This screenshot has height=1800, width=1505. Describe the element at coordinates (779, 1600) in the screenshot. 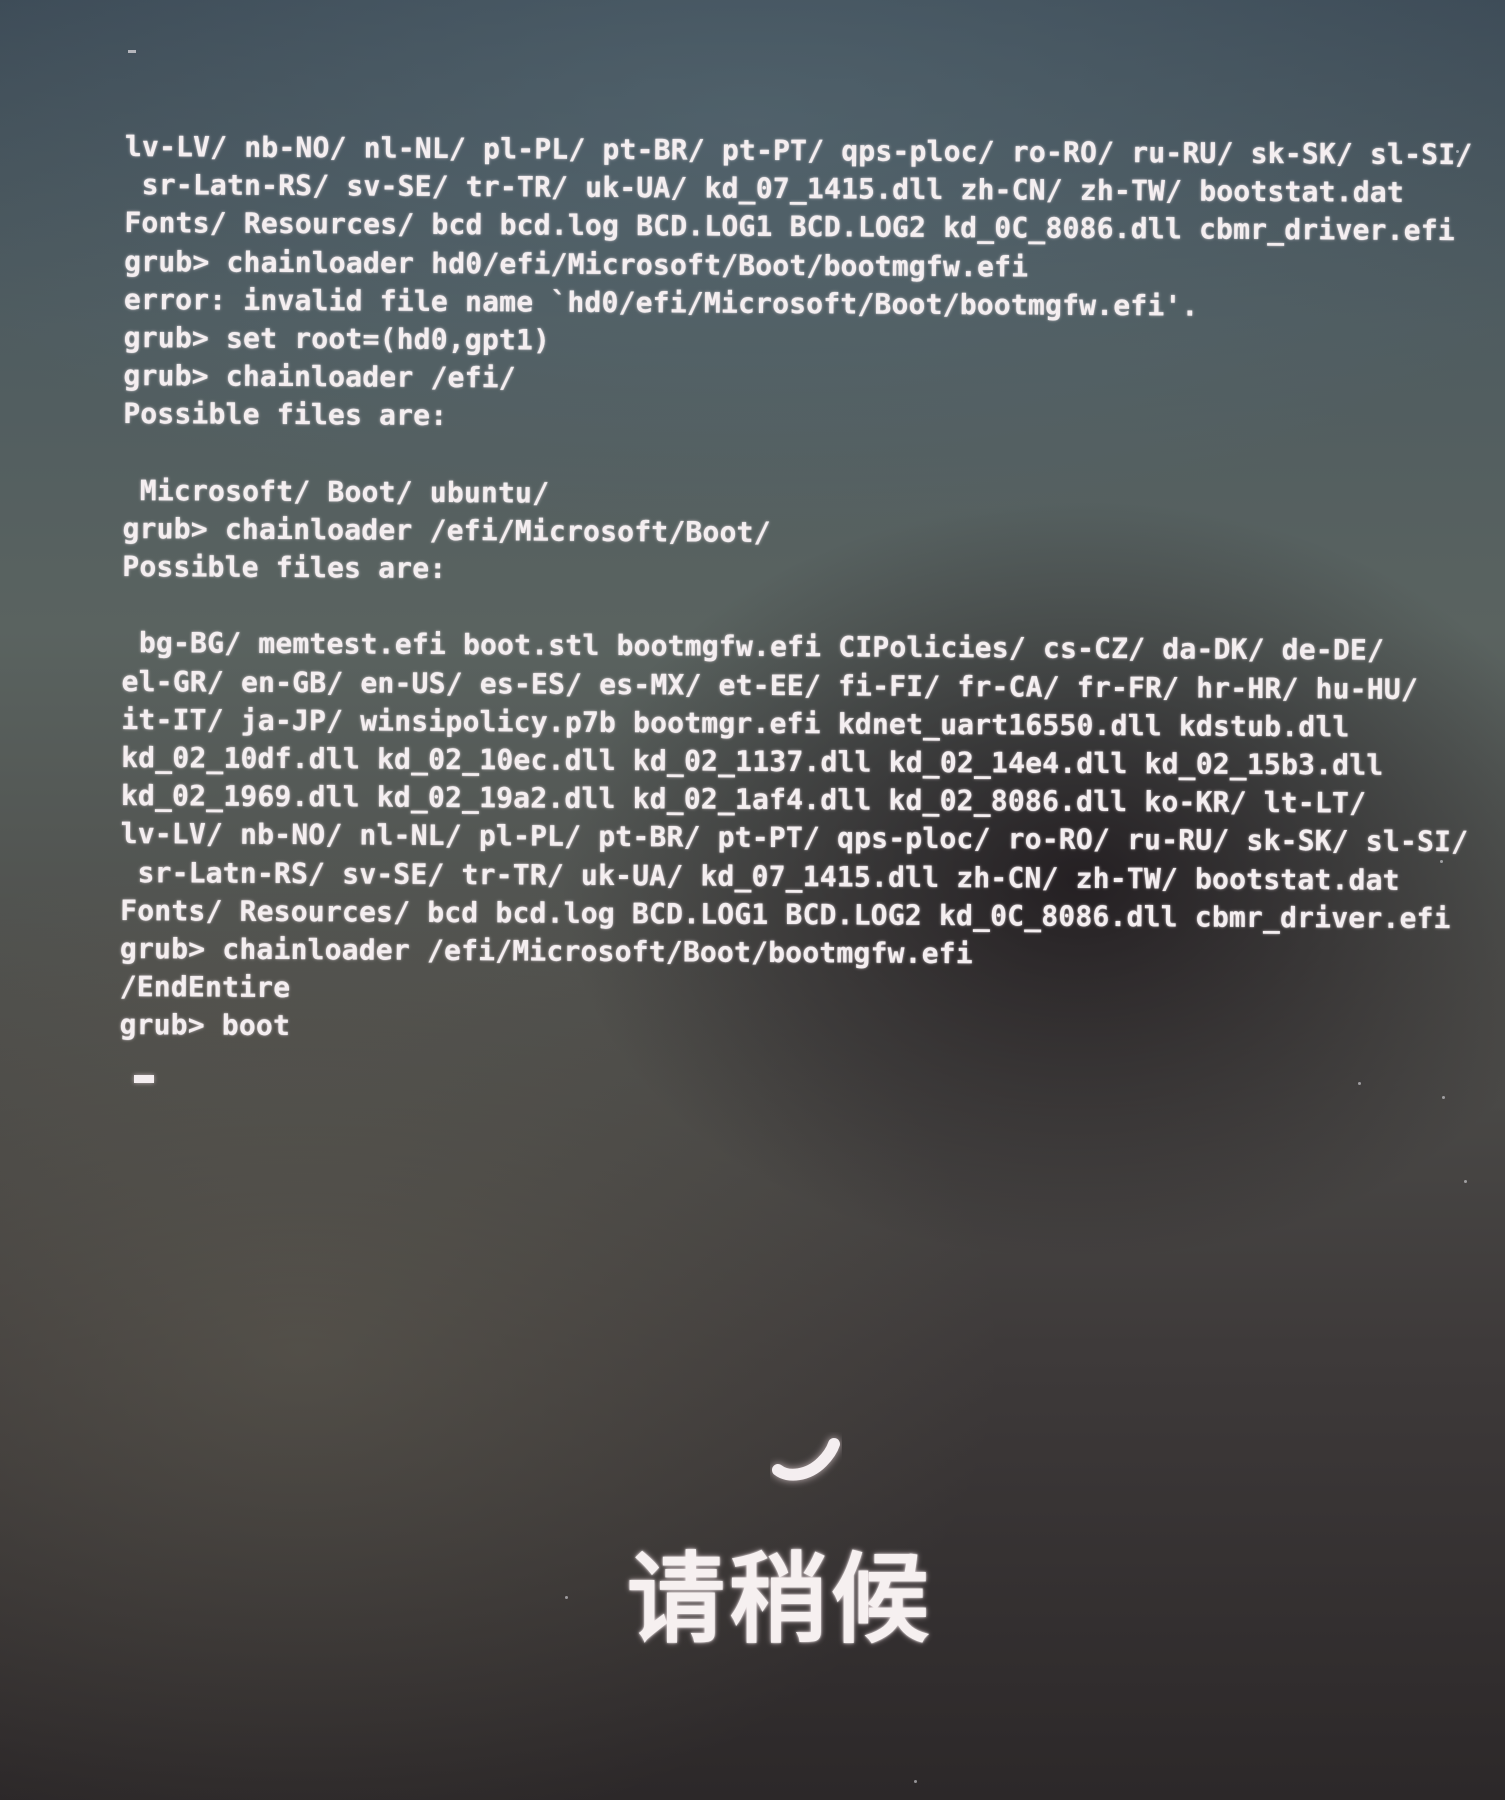

I see `please-wait-label: 请稍候` at that location.